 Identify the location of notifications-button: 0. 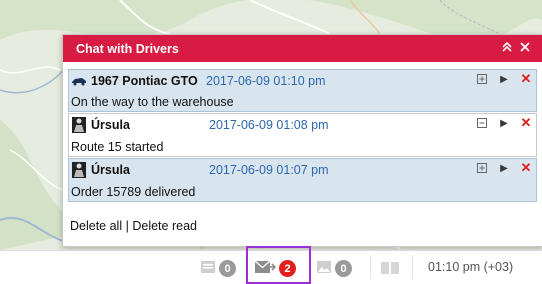
(218, 268).